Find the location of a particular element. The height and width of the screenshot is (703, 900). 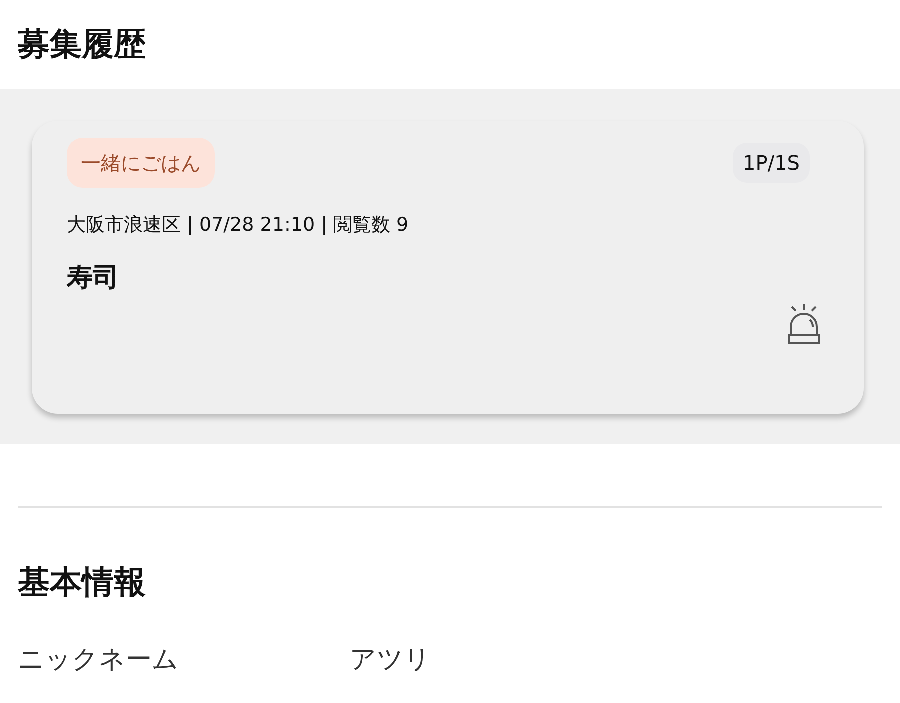

section-title: 募集履歴 is located at coordinates (82, 44).